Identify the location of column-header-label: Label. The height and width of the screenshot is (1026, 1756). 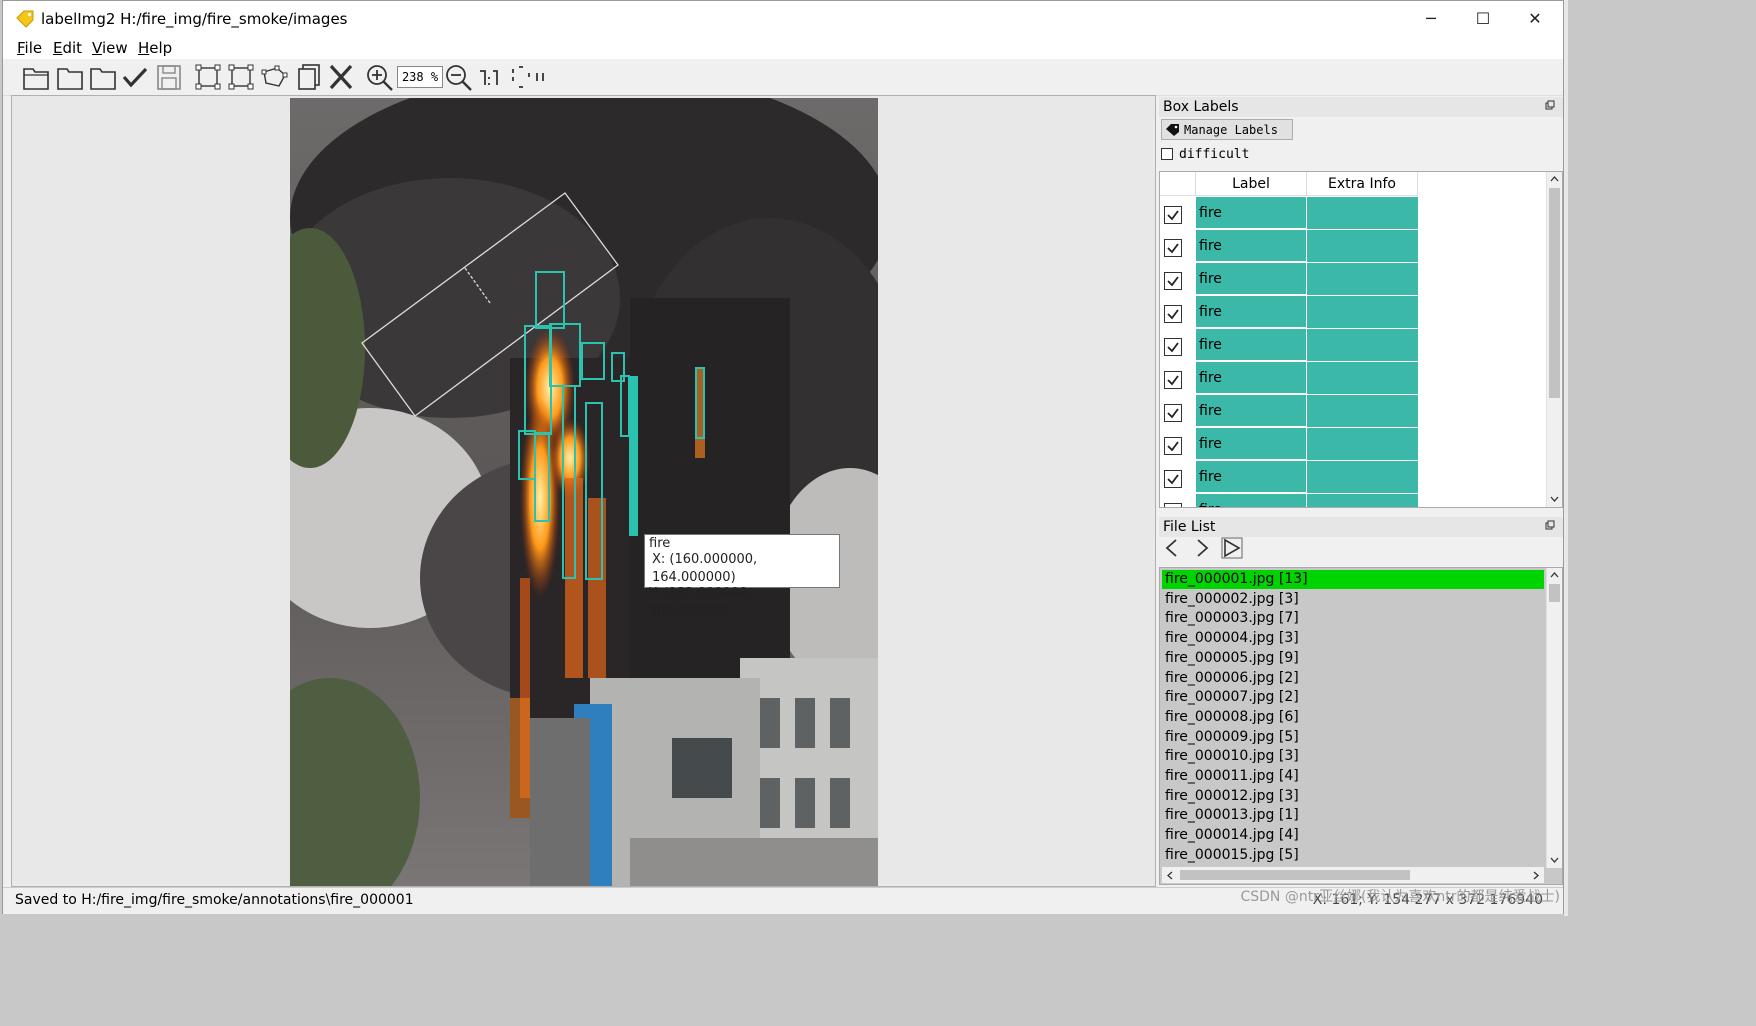
(1251, 184).